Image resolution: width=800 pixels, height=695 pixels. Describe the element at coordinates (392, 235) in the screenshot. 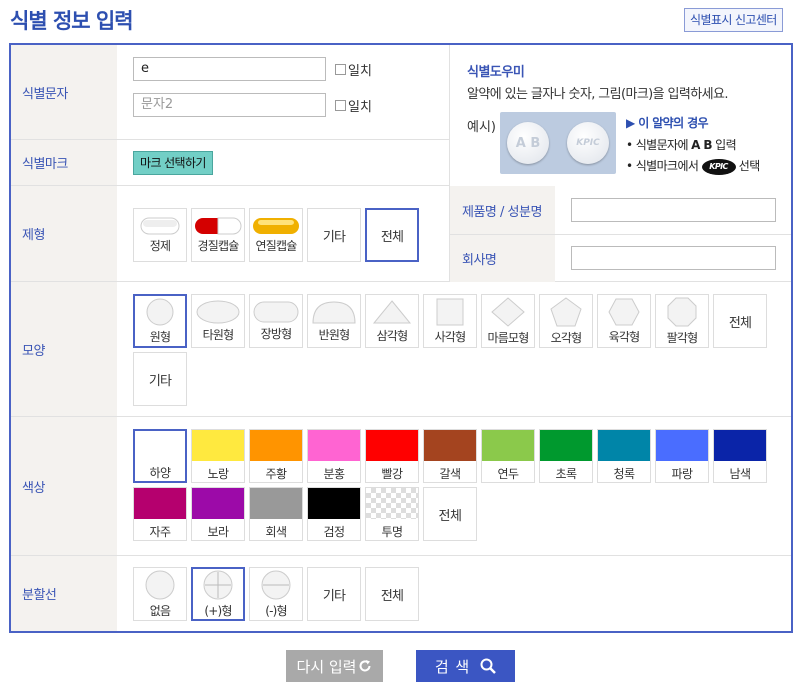

I see `form-type-all: 전체` at that location.